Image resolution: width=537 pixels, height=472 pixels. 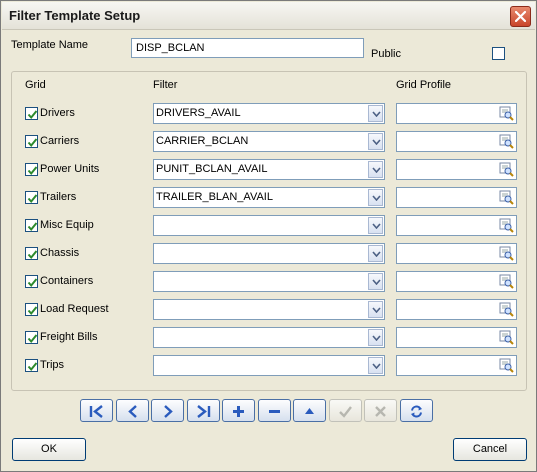 I want to click on ok-button: OK, so click(x=49, y=449).